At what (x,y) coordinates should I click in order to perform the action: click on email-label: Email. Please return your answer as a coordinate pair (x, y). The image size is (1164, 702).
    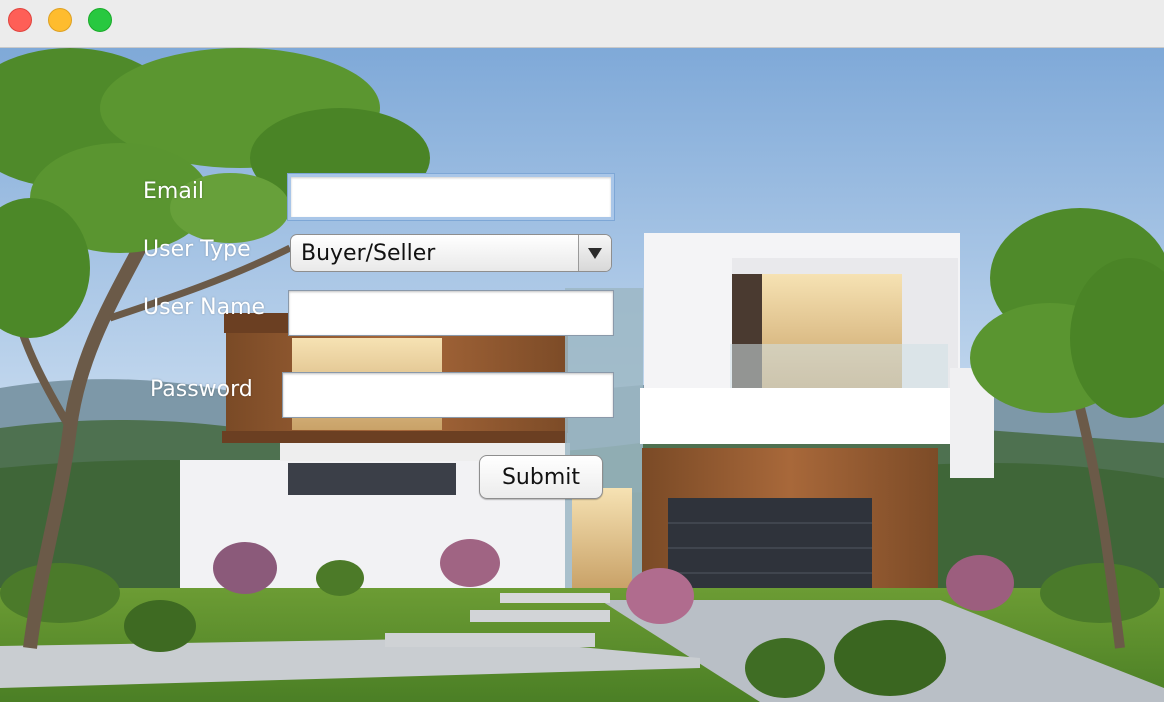
    Looking at the image, I should click on (174, 191).